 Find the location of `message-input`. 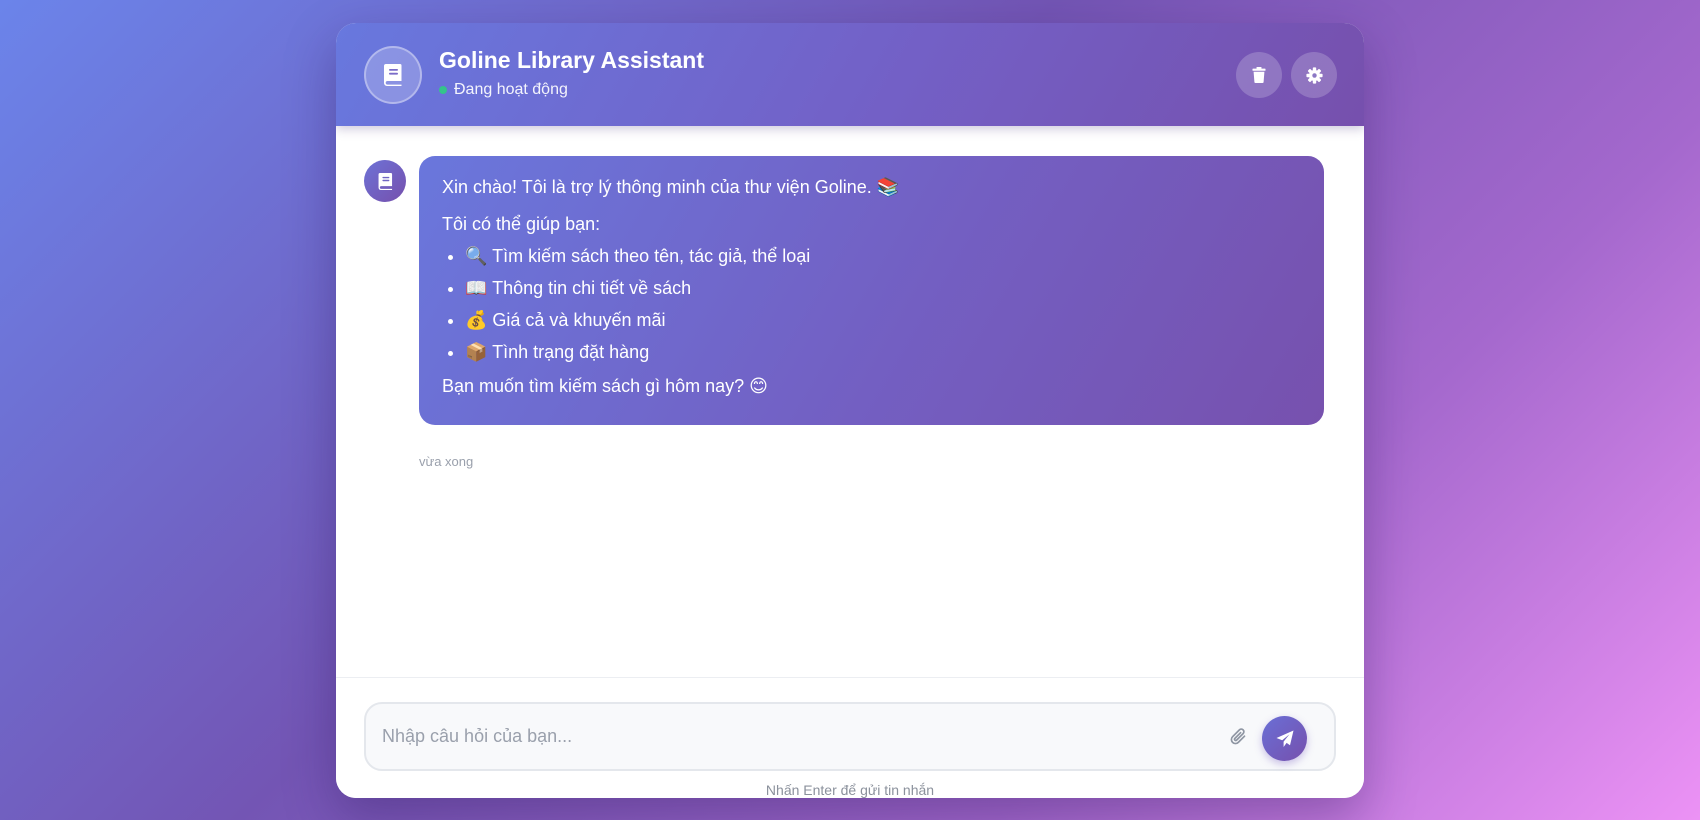

message-input is located at coordinates (782, 736).